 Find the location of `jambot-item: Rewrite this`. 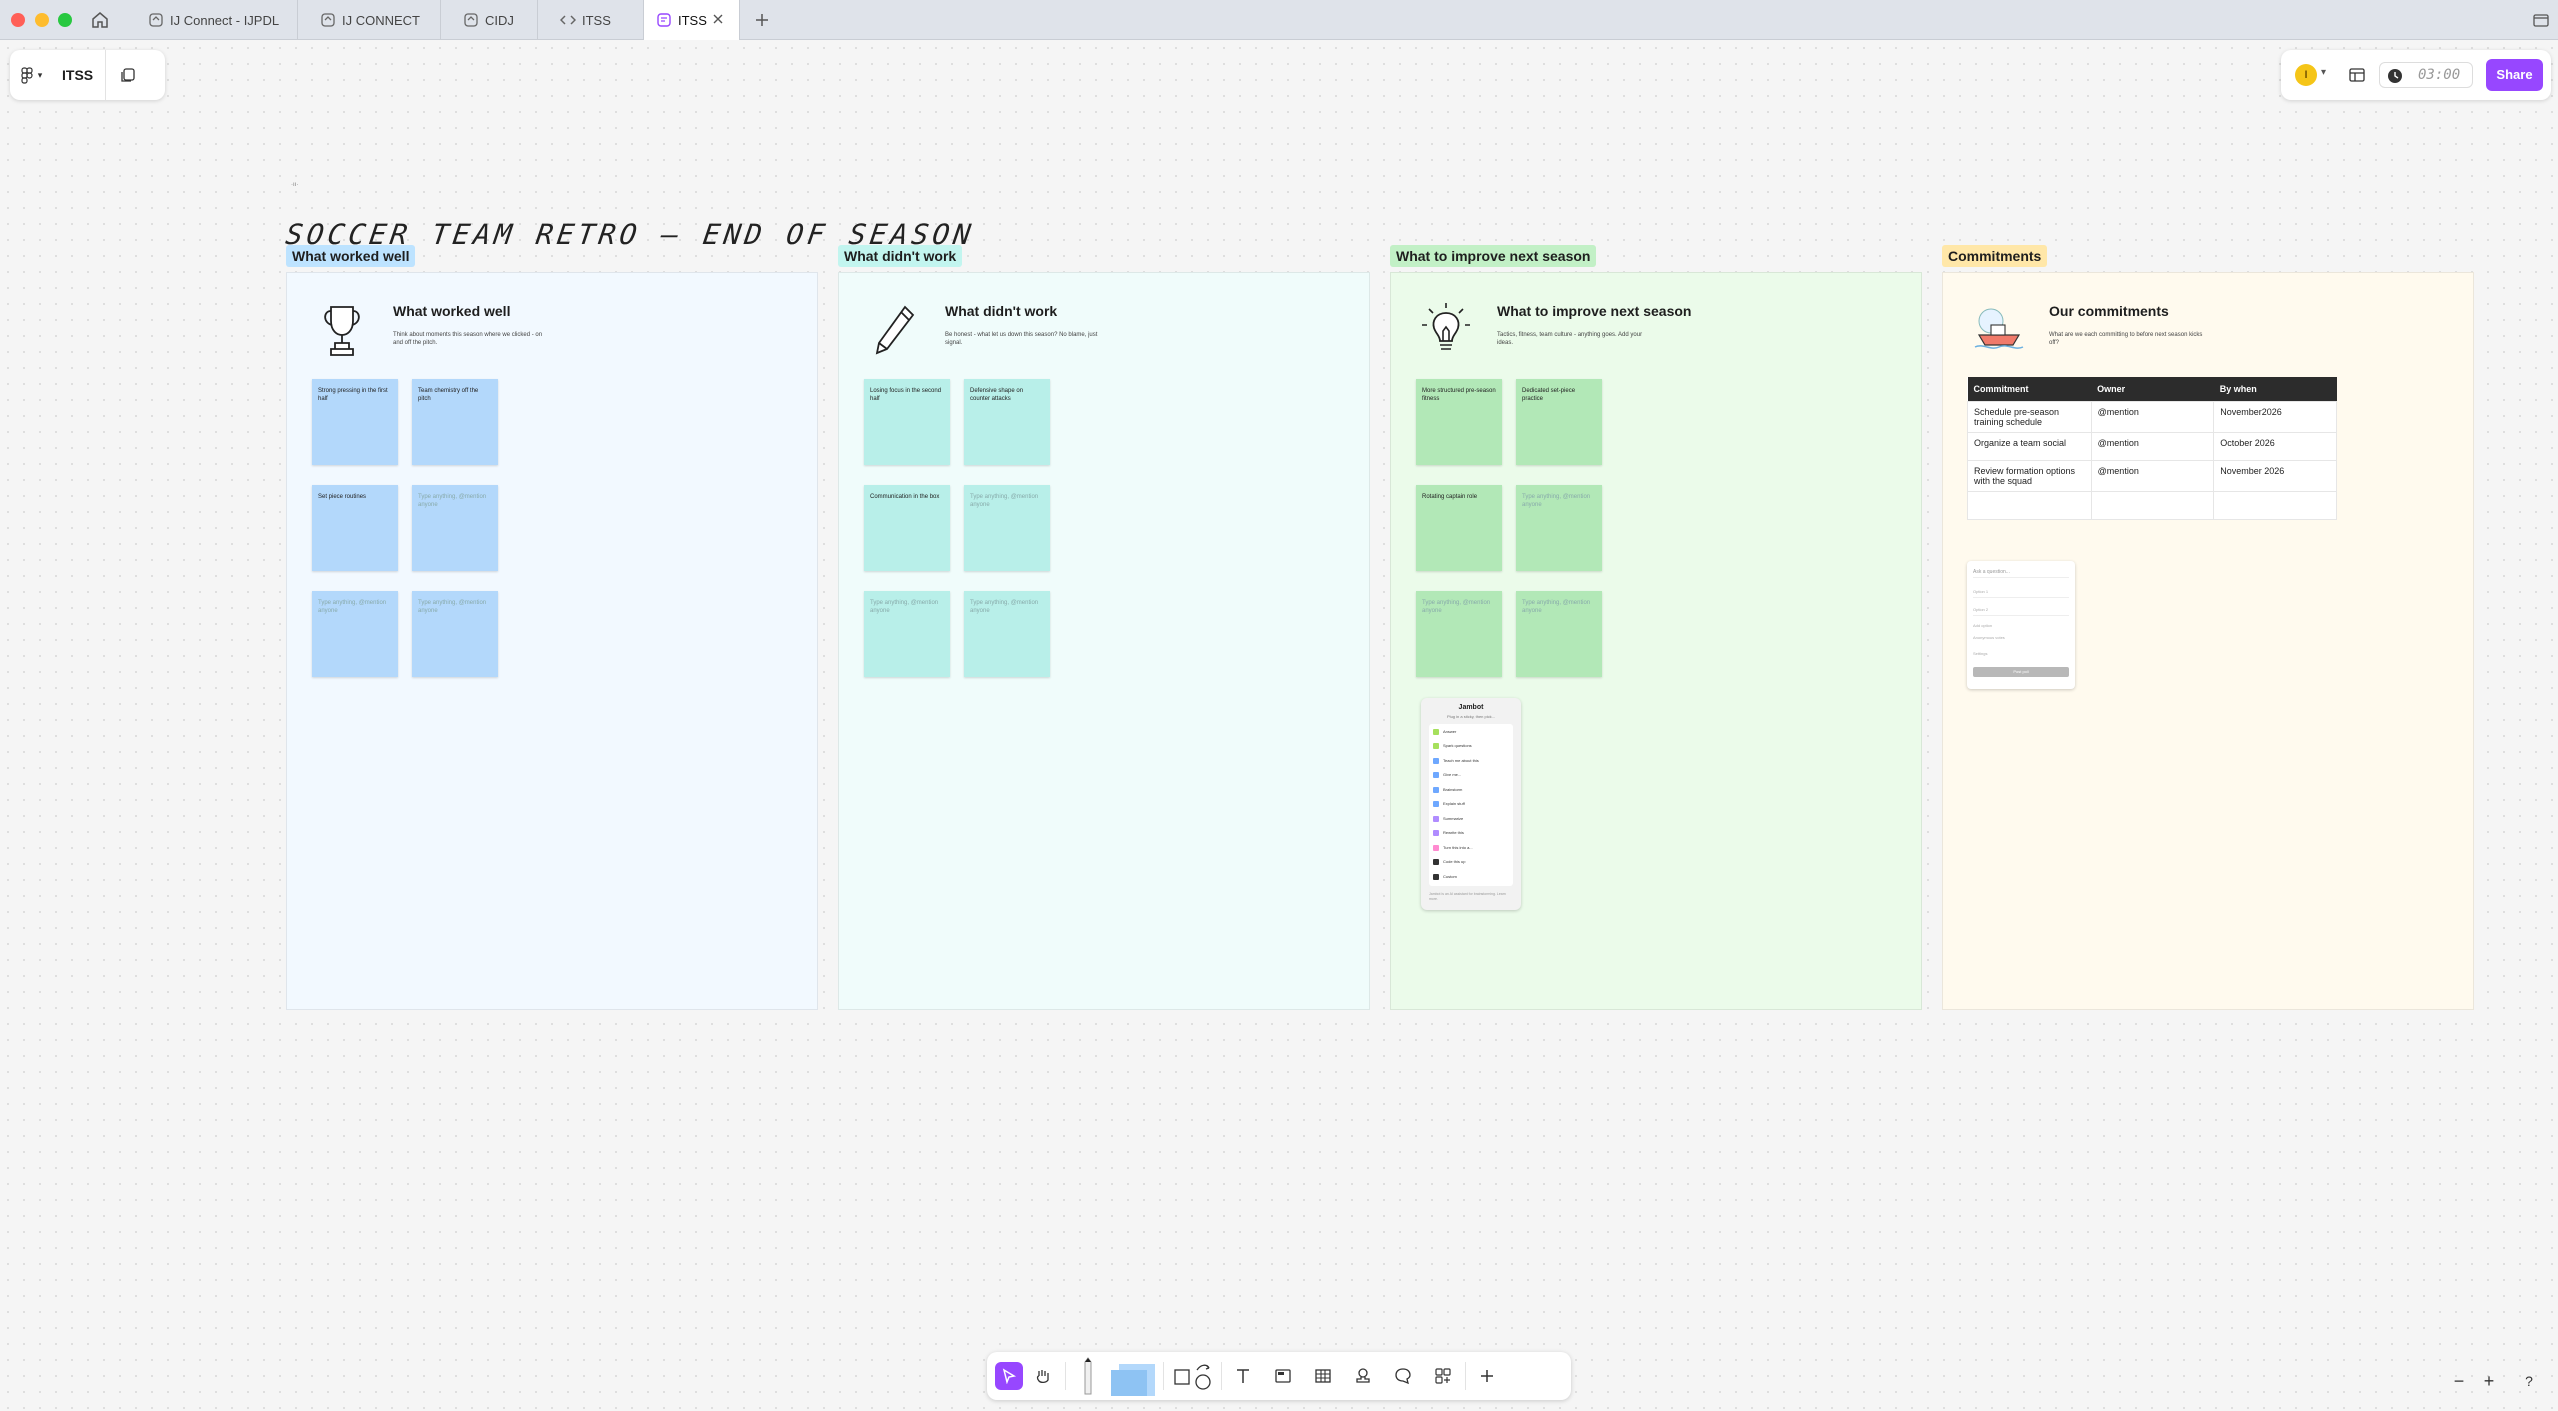

jambot-item: Rewrite this is located at coordinates (1448, 834).